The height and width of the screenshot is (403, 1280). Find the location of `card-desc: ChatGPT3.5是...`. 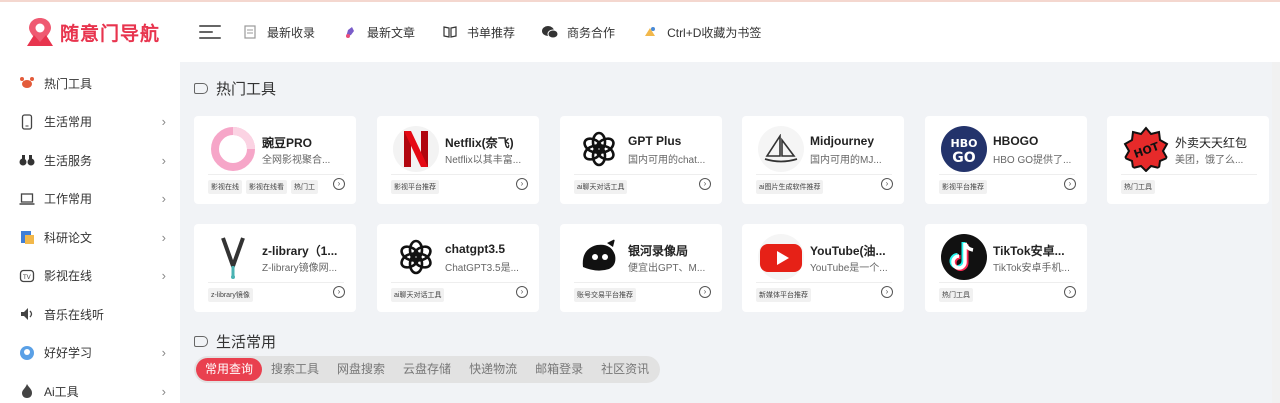

card-desc: ChatGPT3.5是... is located at coordinates (482, 268).